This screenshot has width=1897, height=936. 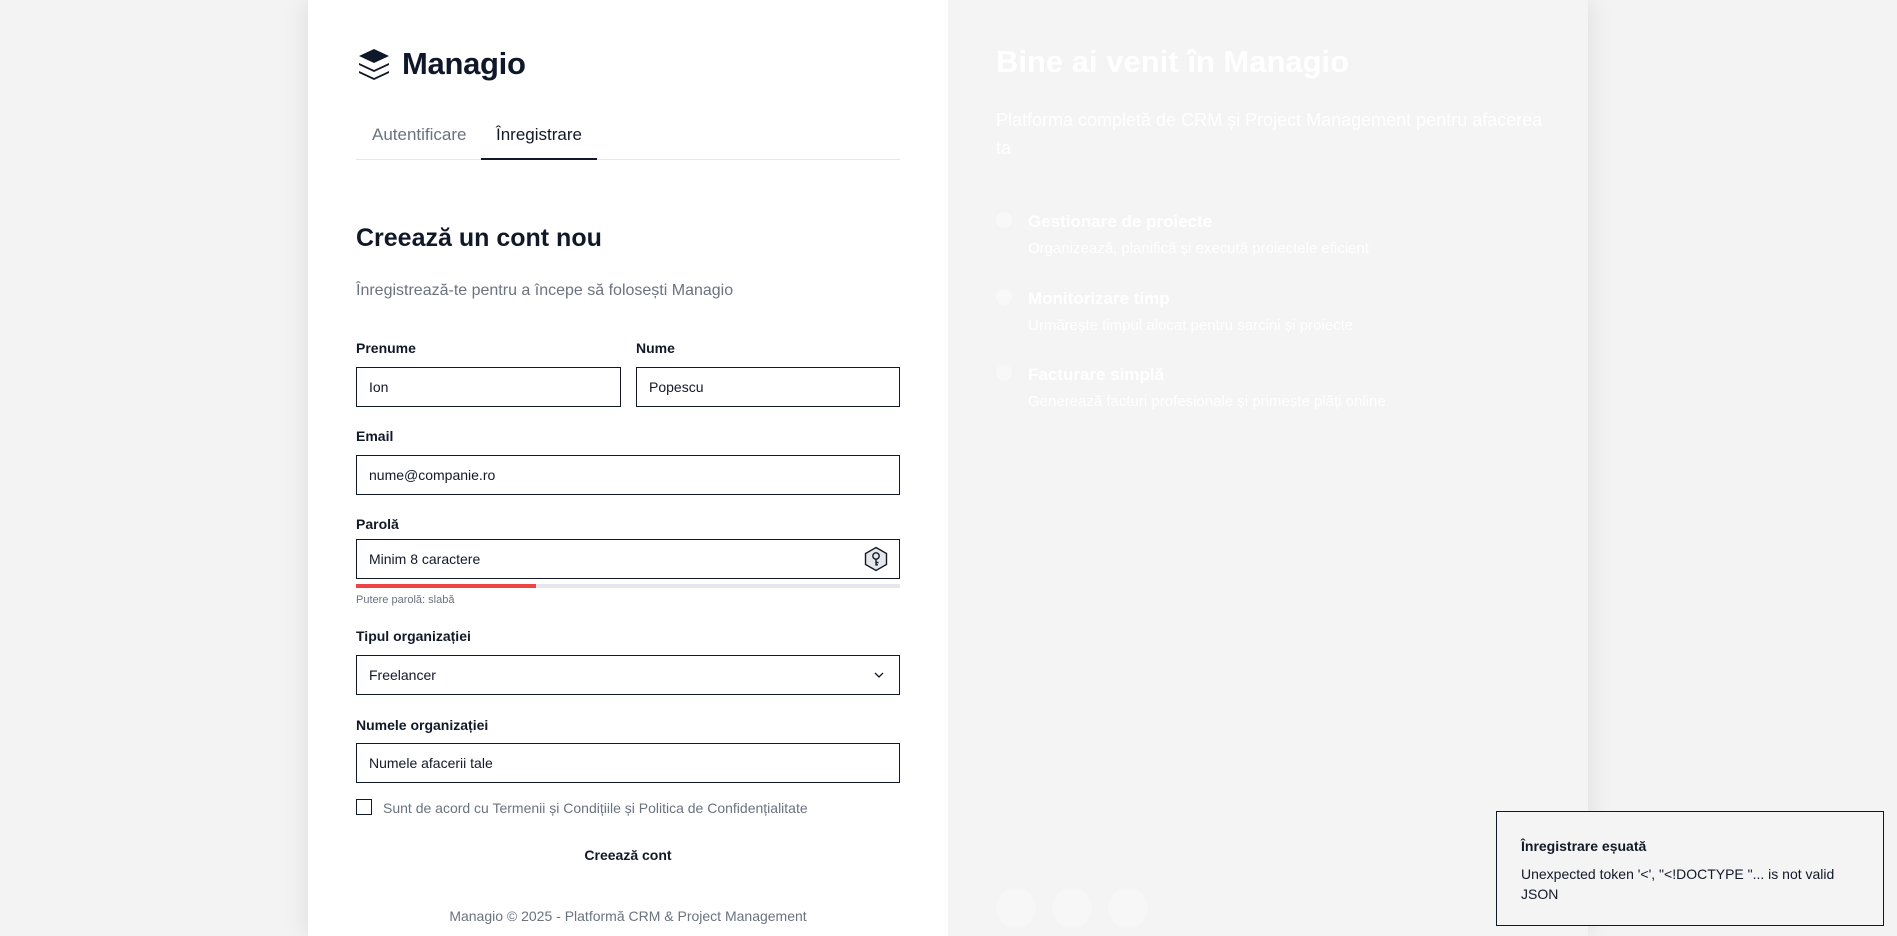 I want to click on auth-tabs: Autentificare Înregistrare, so click(x=628, y=138).